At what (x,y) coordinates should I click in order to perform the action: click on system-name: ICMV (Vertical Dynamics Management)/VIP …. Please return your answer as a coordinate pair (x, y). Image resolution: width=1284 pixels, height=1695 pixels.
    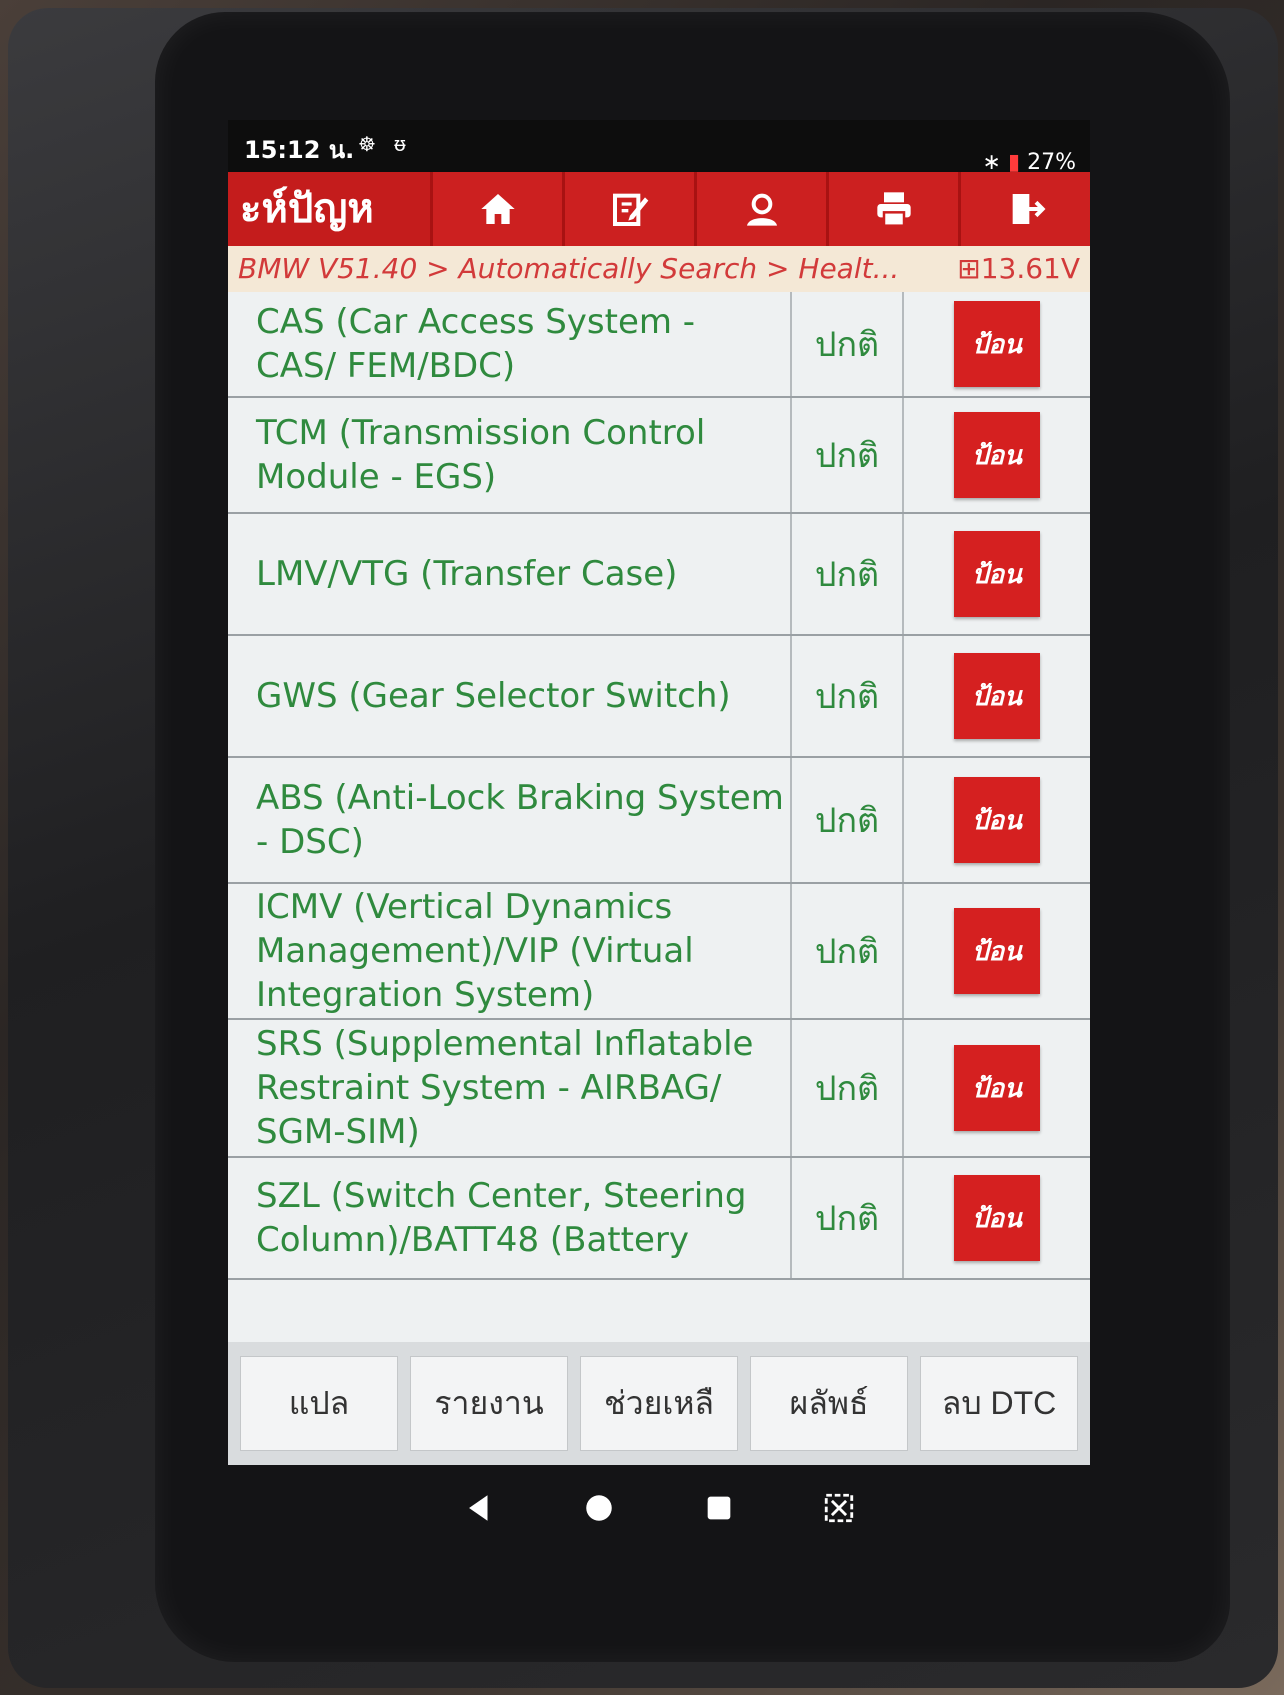
    Looking at the image, I should click on (510, 951).